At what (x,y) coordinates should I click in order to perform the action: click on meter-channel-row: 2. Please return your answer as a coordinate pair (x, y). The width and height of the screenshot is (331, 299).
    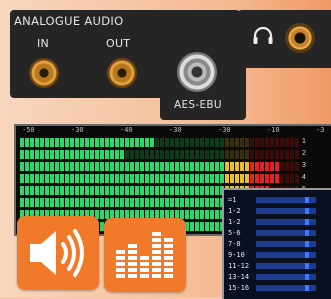
    Looking at the image, I should click on (175, 154).